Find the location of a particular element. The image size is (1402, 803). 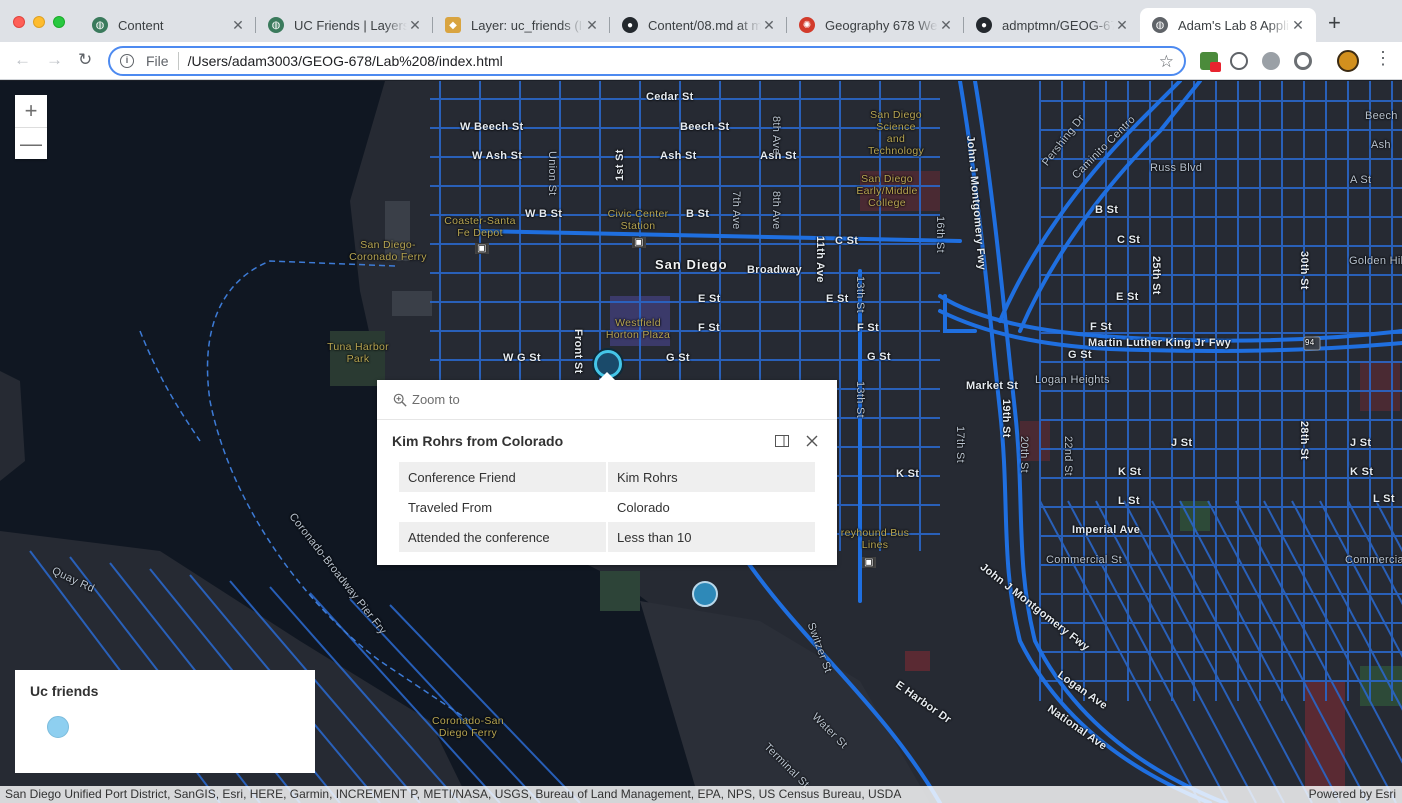

zoom-out-button: — is located at coordinates (31, 143).